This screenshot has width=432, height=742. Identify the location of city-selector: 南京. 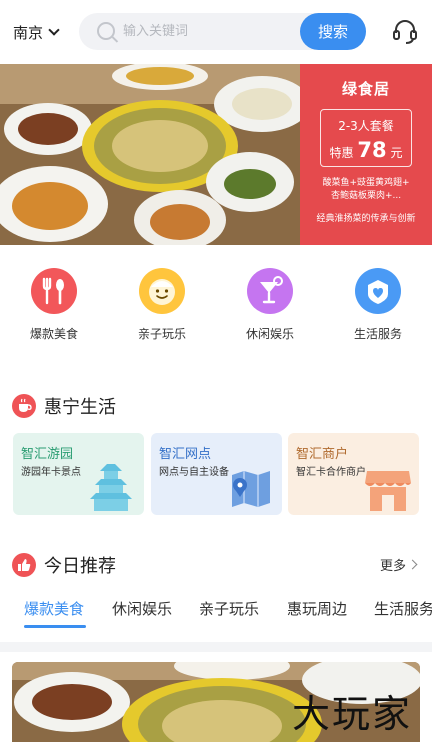
(36, 32).